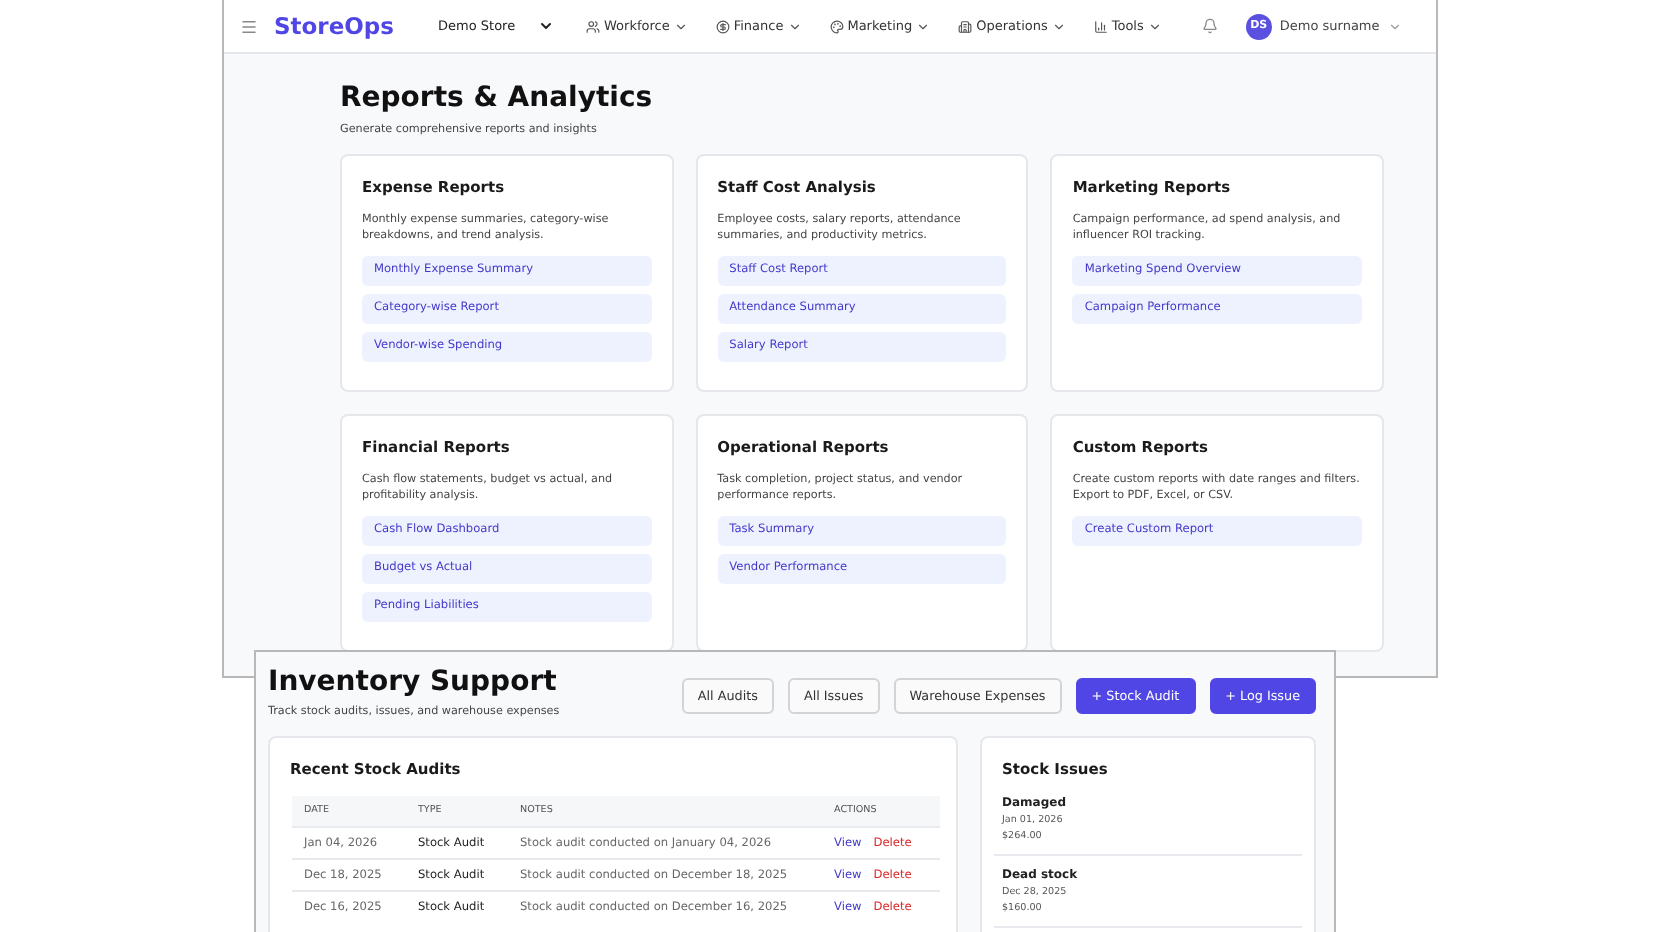 The image size is (1656, 932). What do you see at coordinates (413, 682) in the screenshot?
I see `section-title: Inventory Support` at bounding box center [413, 682].